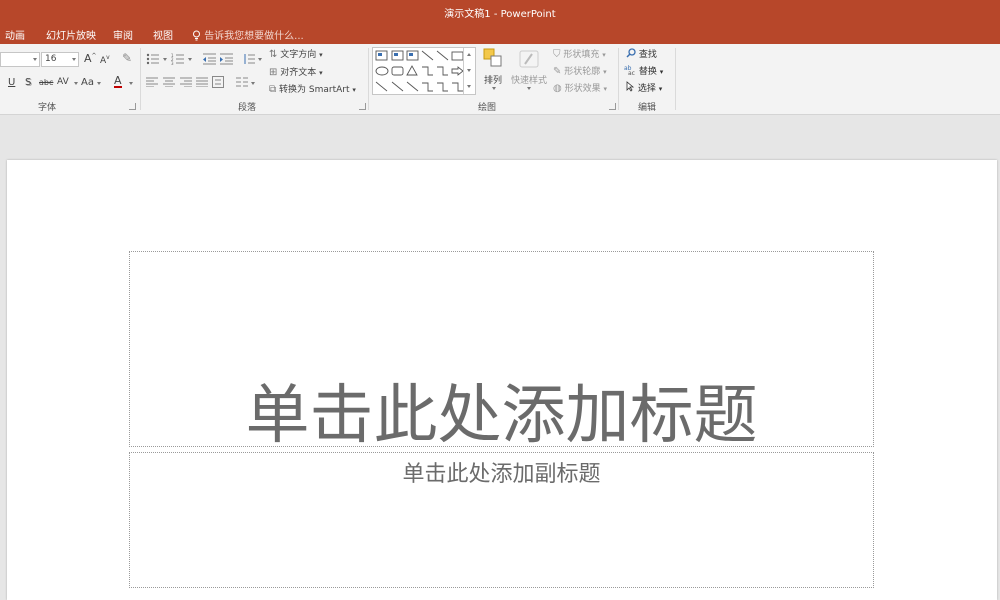 The width and height of the screenshot is (1000, 600). Describe the element at coordinates (152, 82) in the screenshot. I see `align-left-icon` at that location.